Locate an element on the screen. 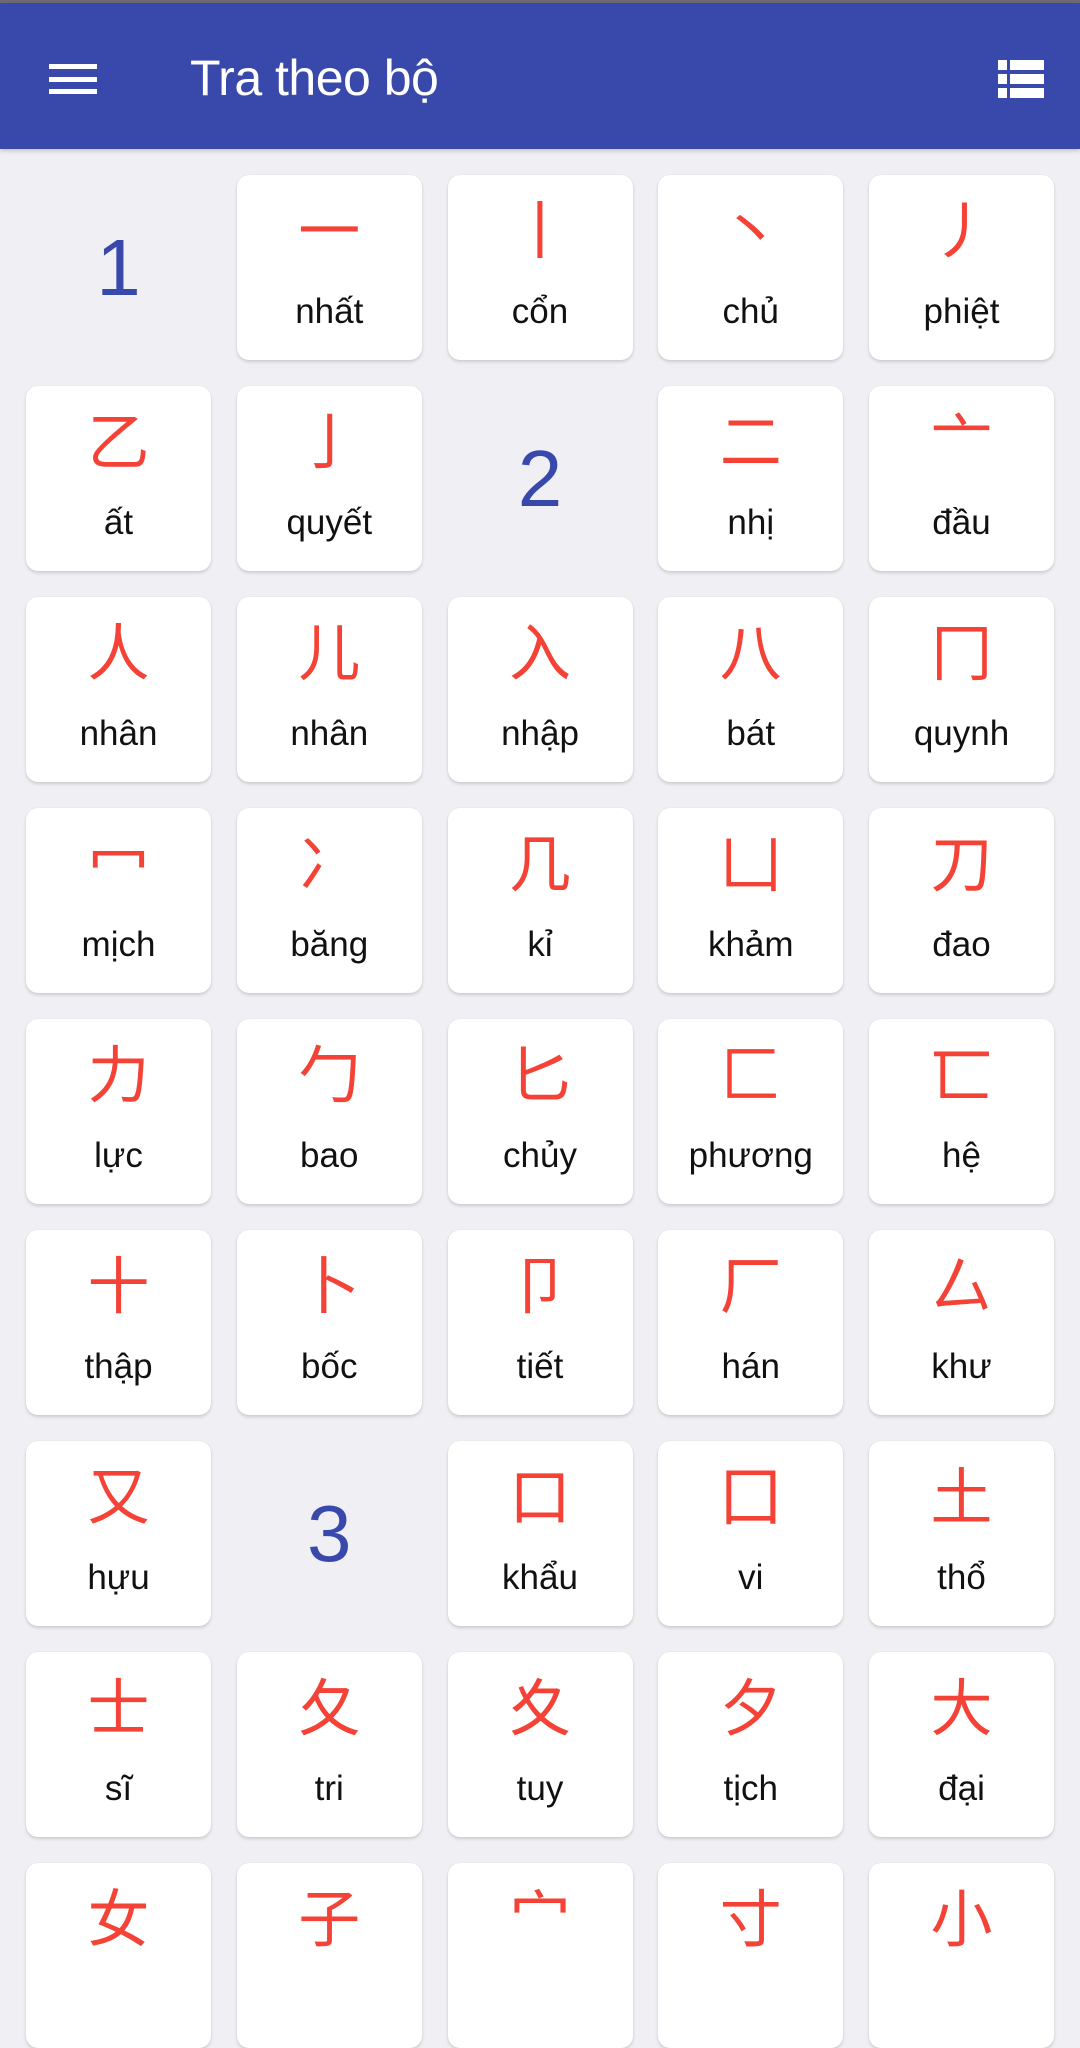  menu-button is located at coordinates (73, 79).